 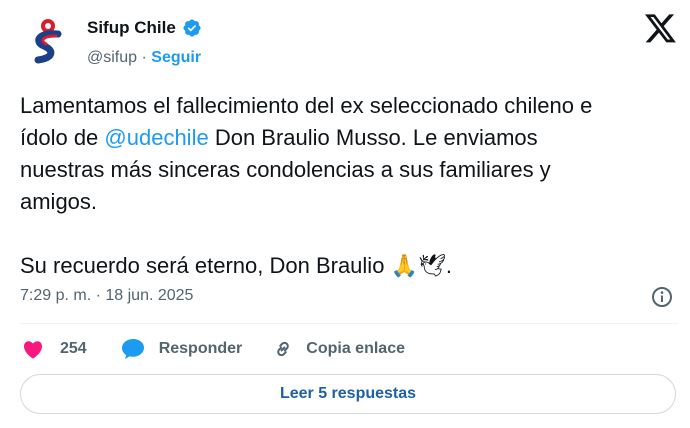 I want to click on reply-label: Responder, so click(x=200, y=348).